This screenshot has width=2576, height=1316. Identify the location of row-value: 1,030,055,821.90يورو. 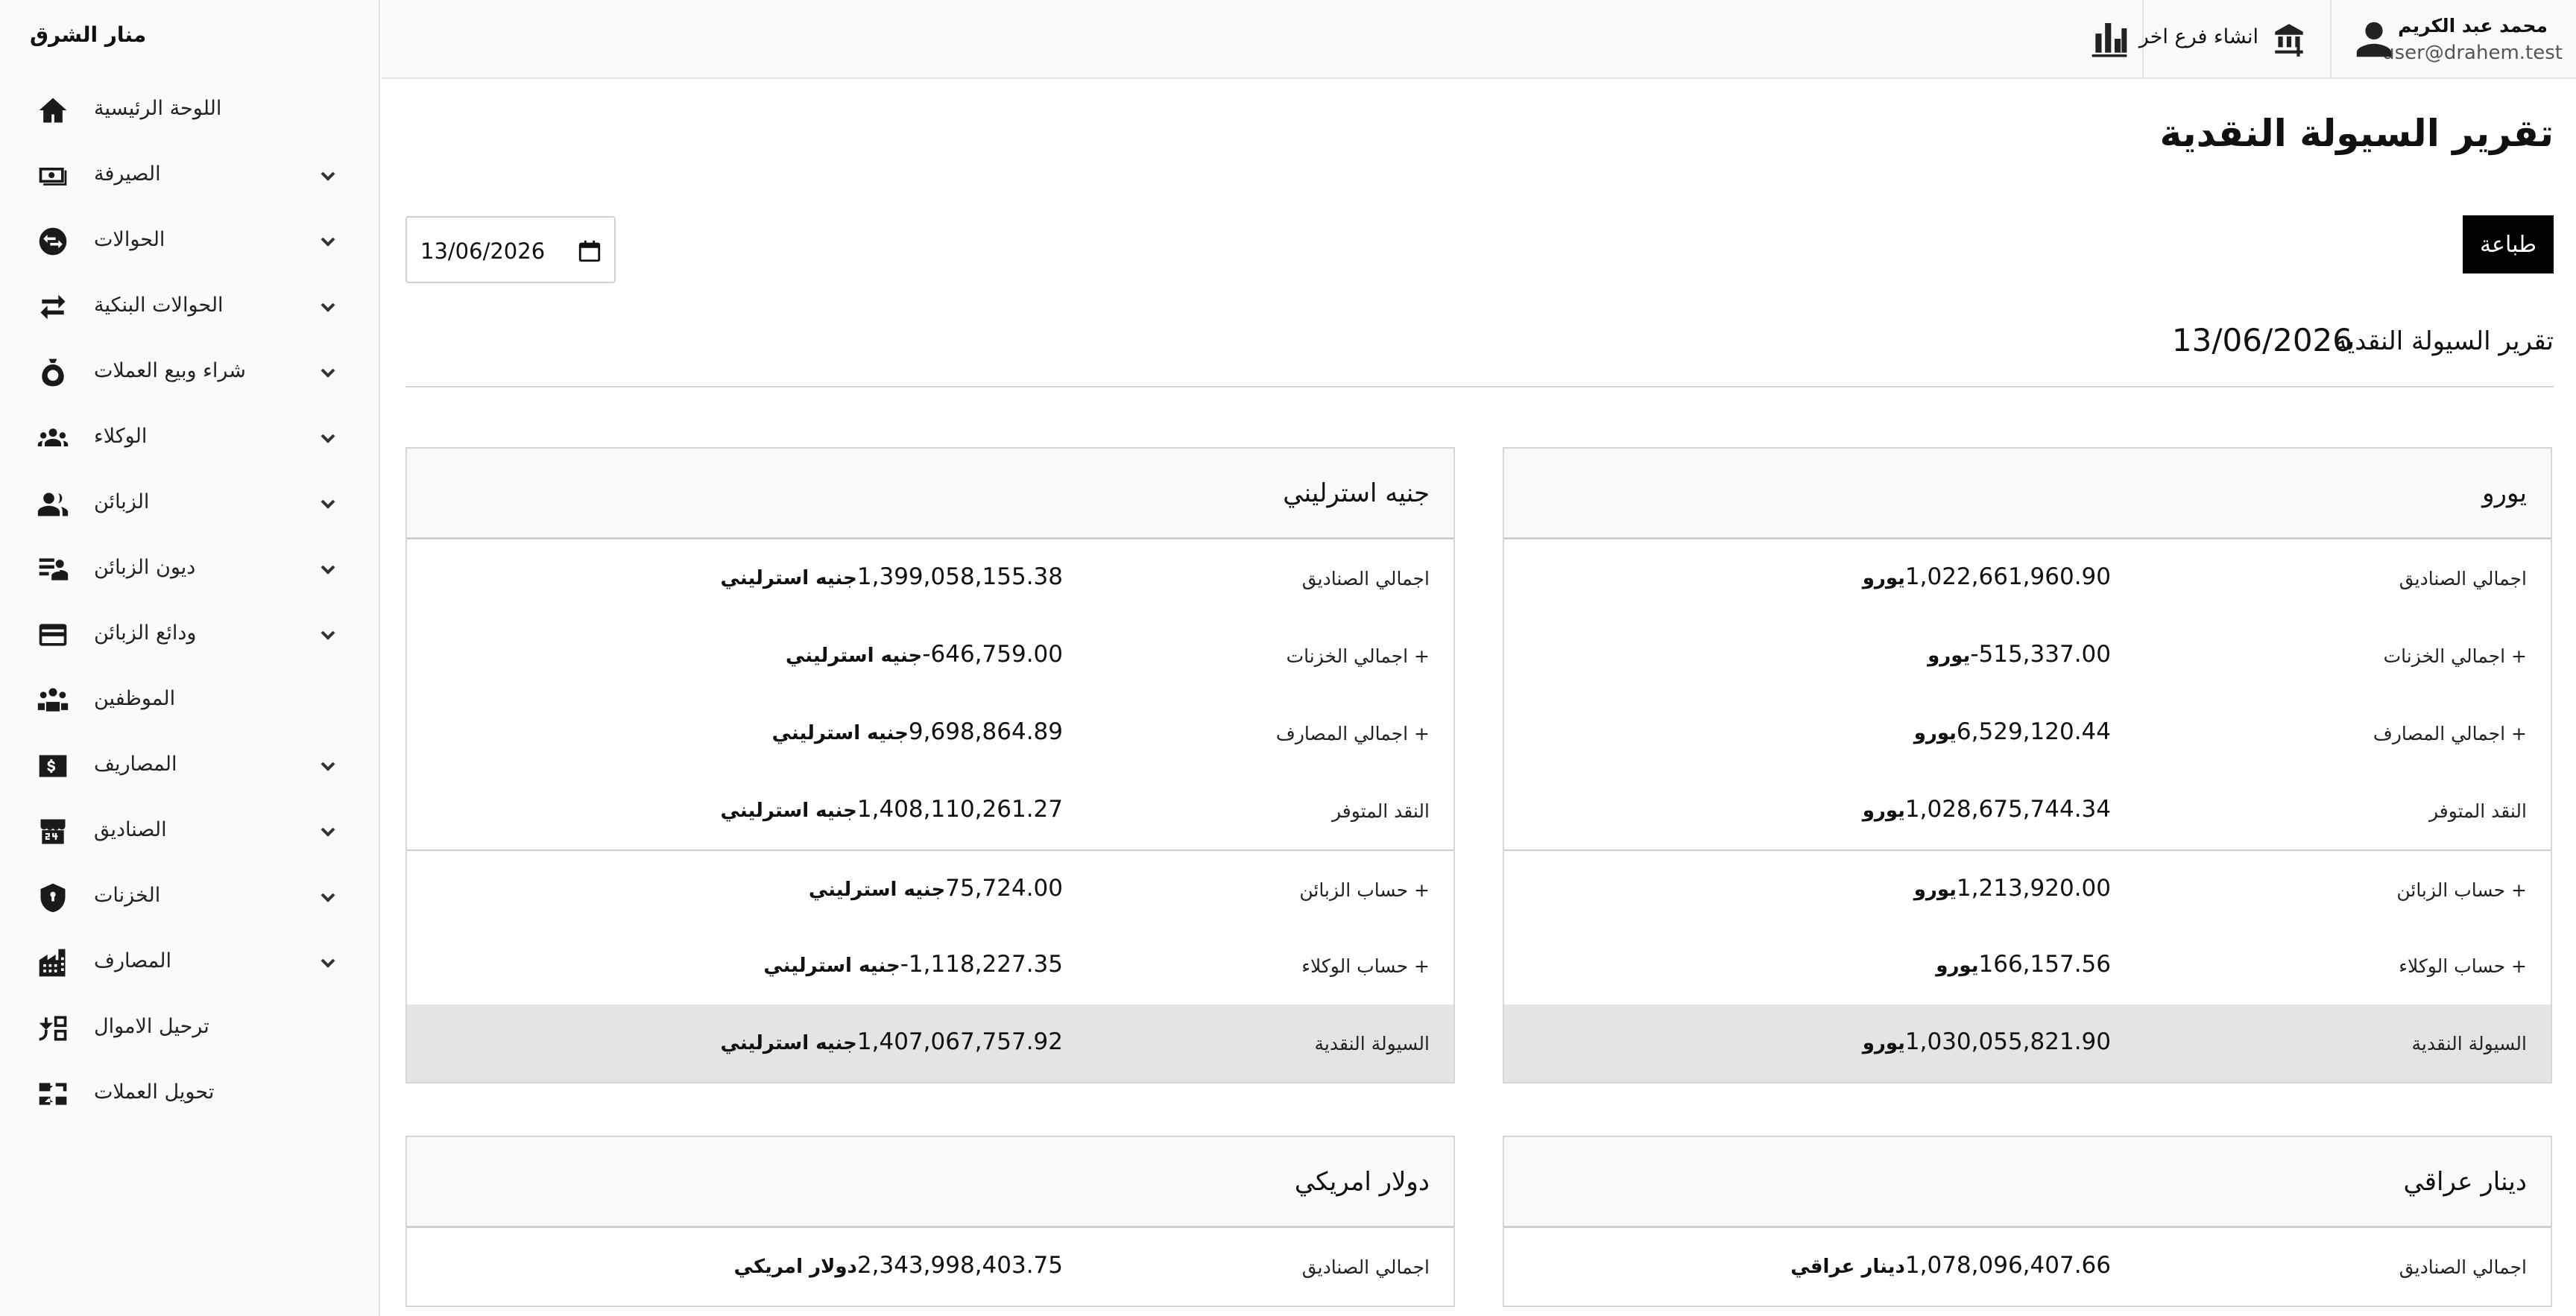
(1981, 1042).